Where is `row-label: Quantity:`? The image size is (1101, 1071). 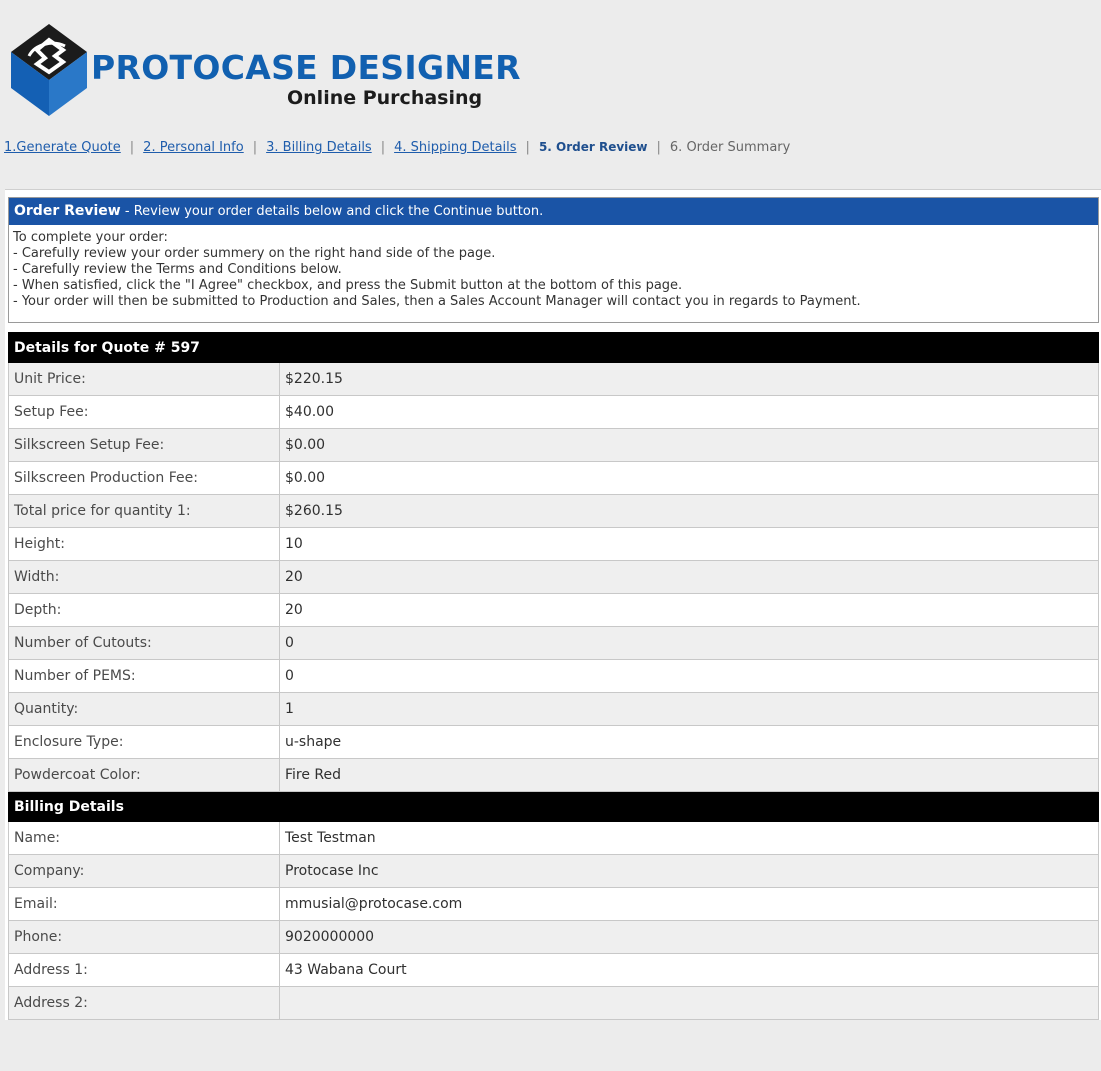
row-label: Quantity: is located at coordinates (144, 709).